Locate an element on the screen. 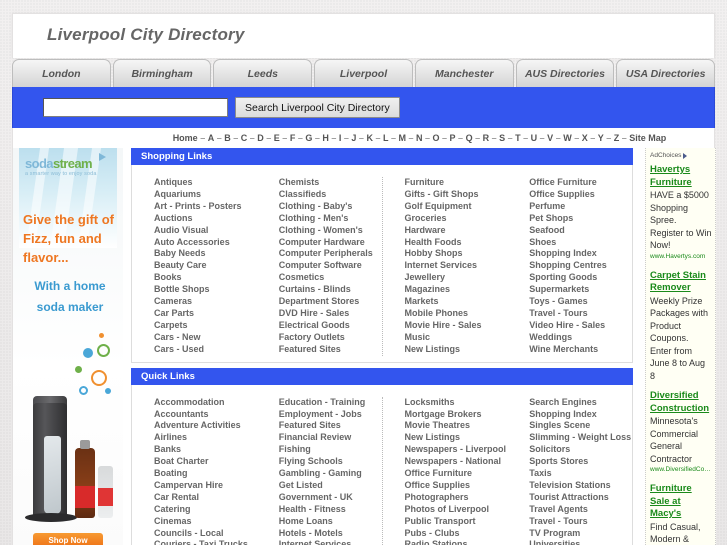 Image resolution: width=727 pixels, height=545 pixels. nav-letter-b: B is located at coordinates (227, 138).